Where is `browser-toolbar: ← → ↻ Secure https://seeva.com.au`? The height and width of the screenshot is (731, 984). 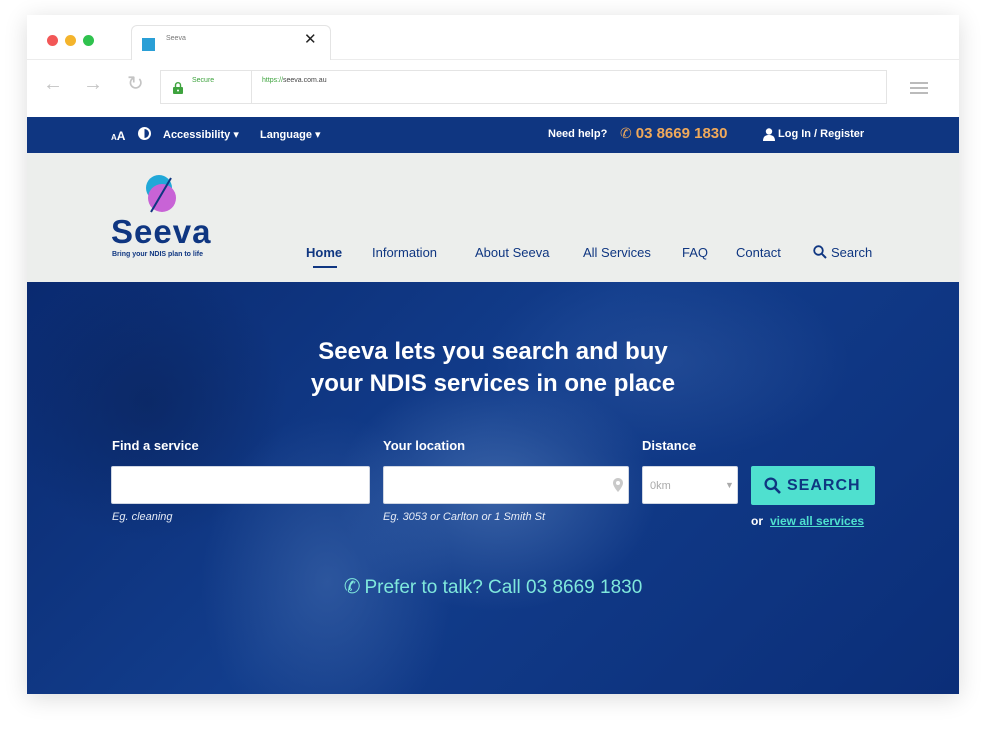 browser-toolbar: ← → ↻ Secure https://seeva.com.au is located at coordinates (493, 88).